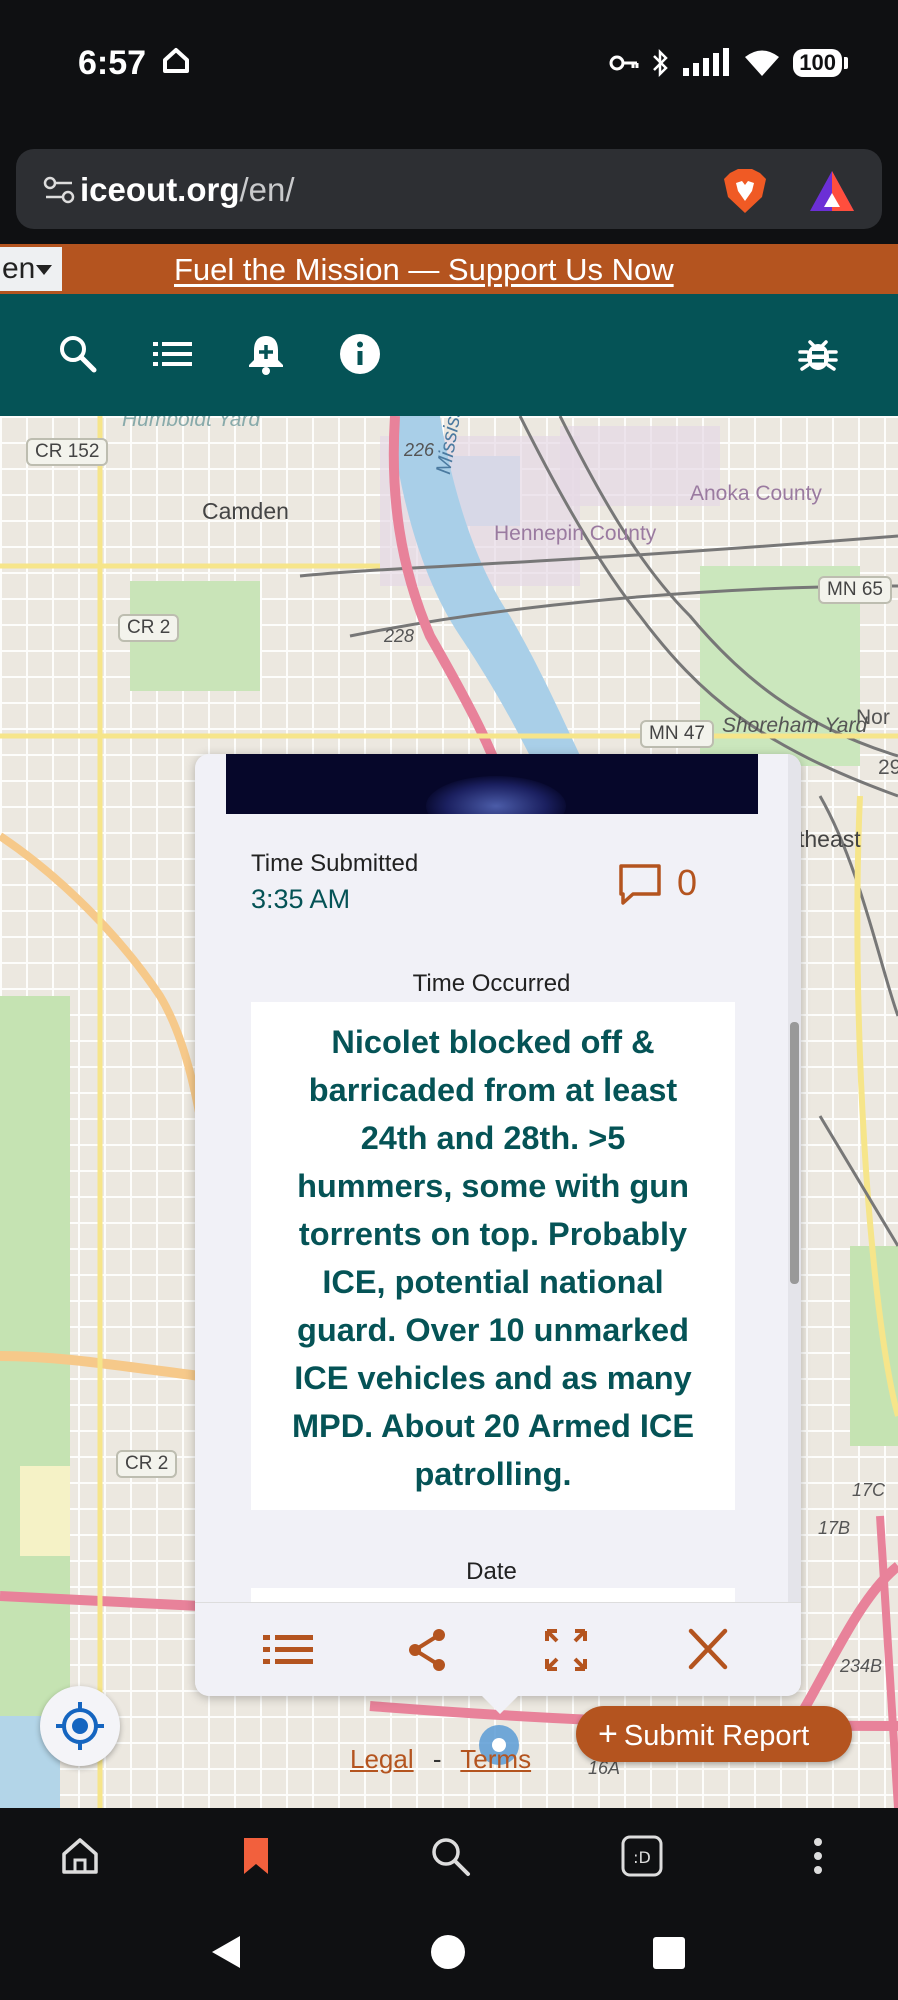 Image resolution: width=898 pixels, height=2000 pixels. What do you see at coordinates (149, 628) in the screenshot?
I see `road-shield-cr2-top: CR 2` at bounding box center [149, 628].